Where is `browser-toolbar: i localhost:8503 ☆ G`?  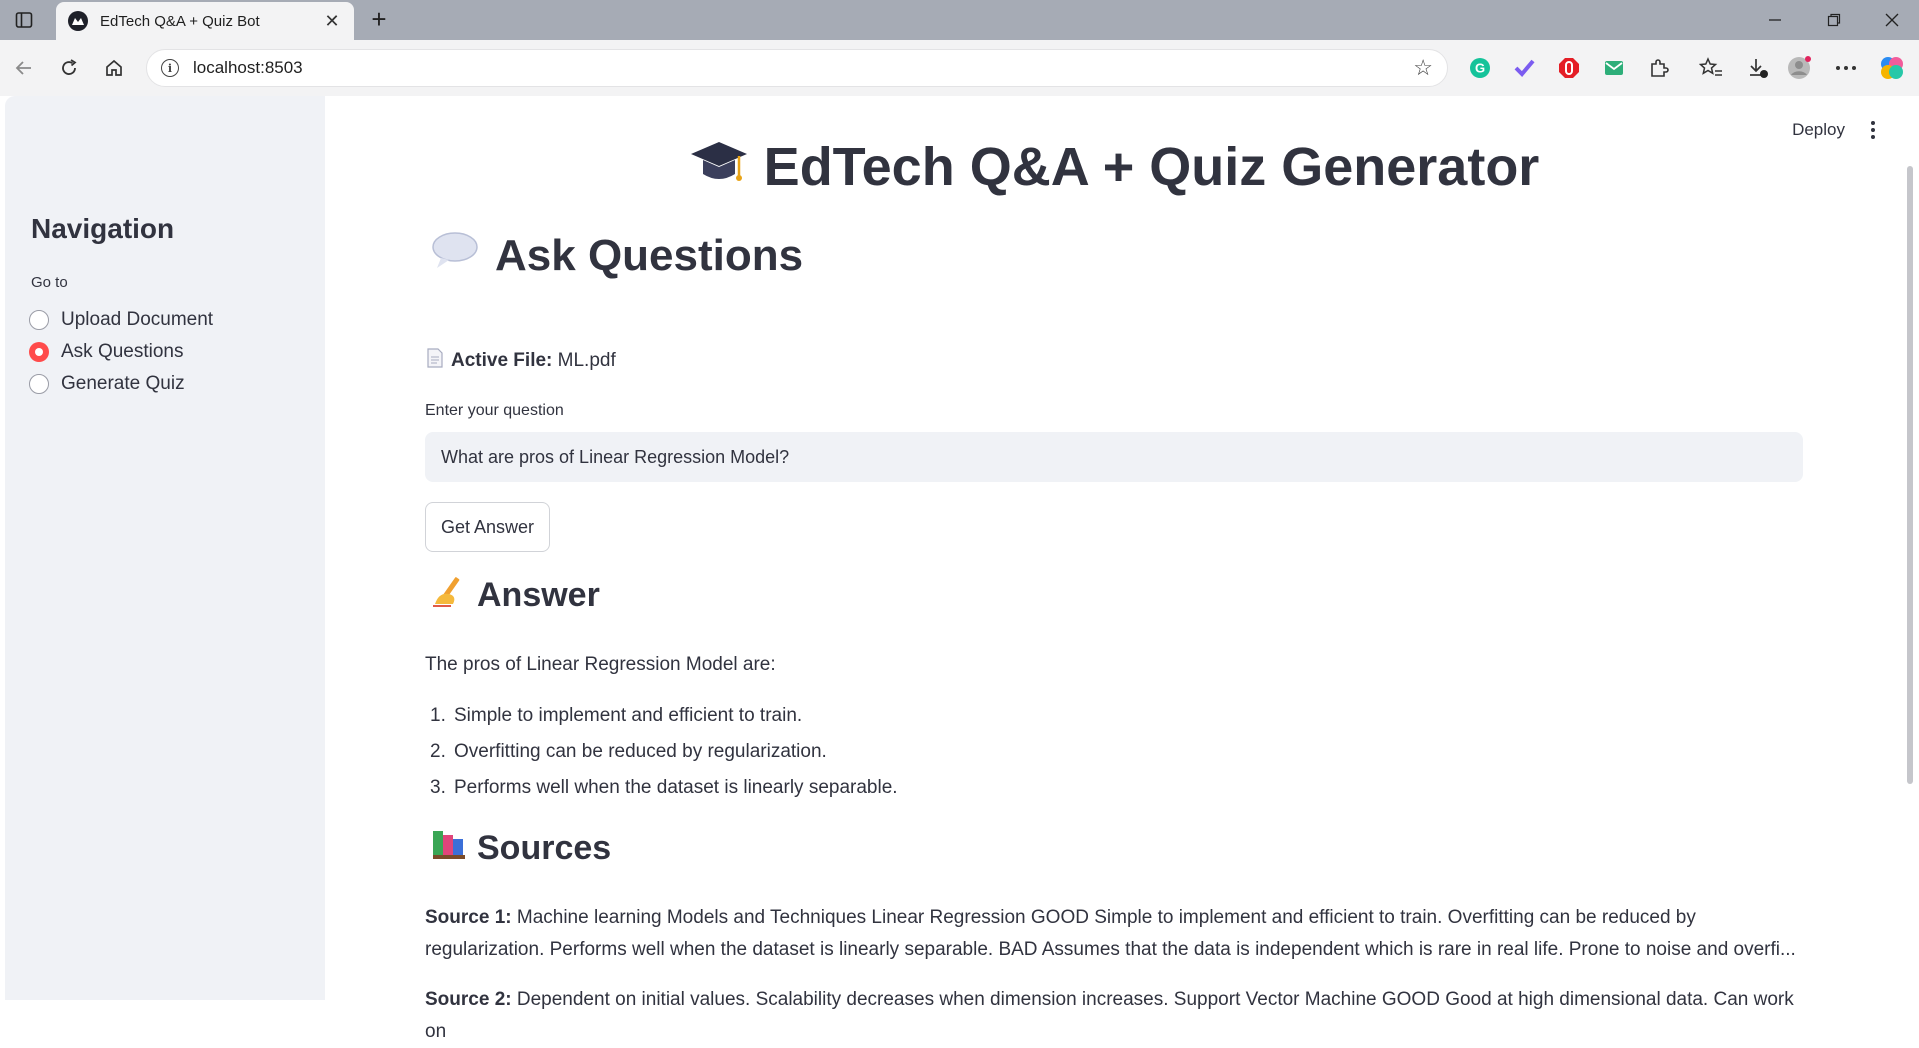
browser-toolbar: i localhost:8503 ☆ G is located at coordinates (959, 68).